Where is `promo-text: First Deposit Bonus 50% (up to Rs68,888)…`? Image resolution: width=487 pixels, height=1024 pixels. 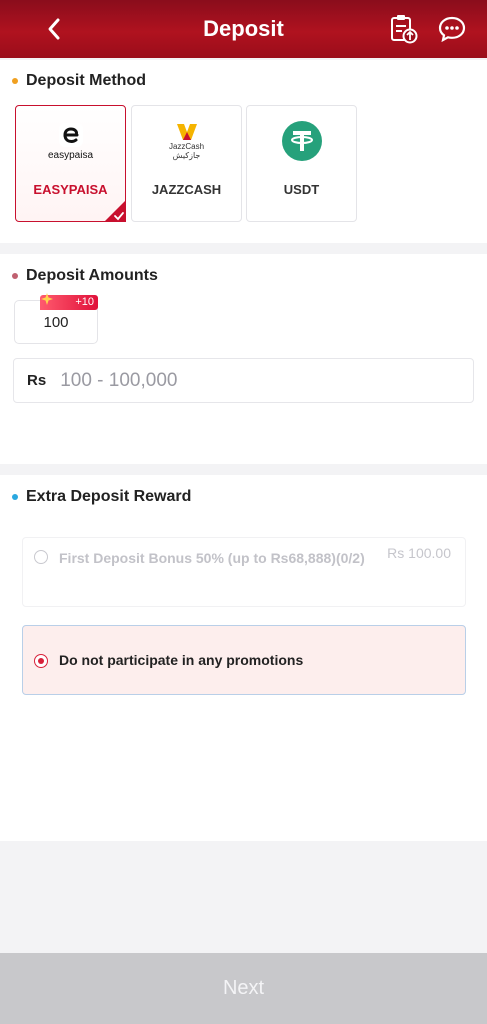 promo-text: First Deposit Bonus 50% (up to Rs68,888)… is located at coordinates (212, 558).